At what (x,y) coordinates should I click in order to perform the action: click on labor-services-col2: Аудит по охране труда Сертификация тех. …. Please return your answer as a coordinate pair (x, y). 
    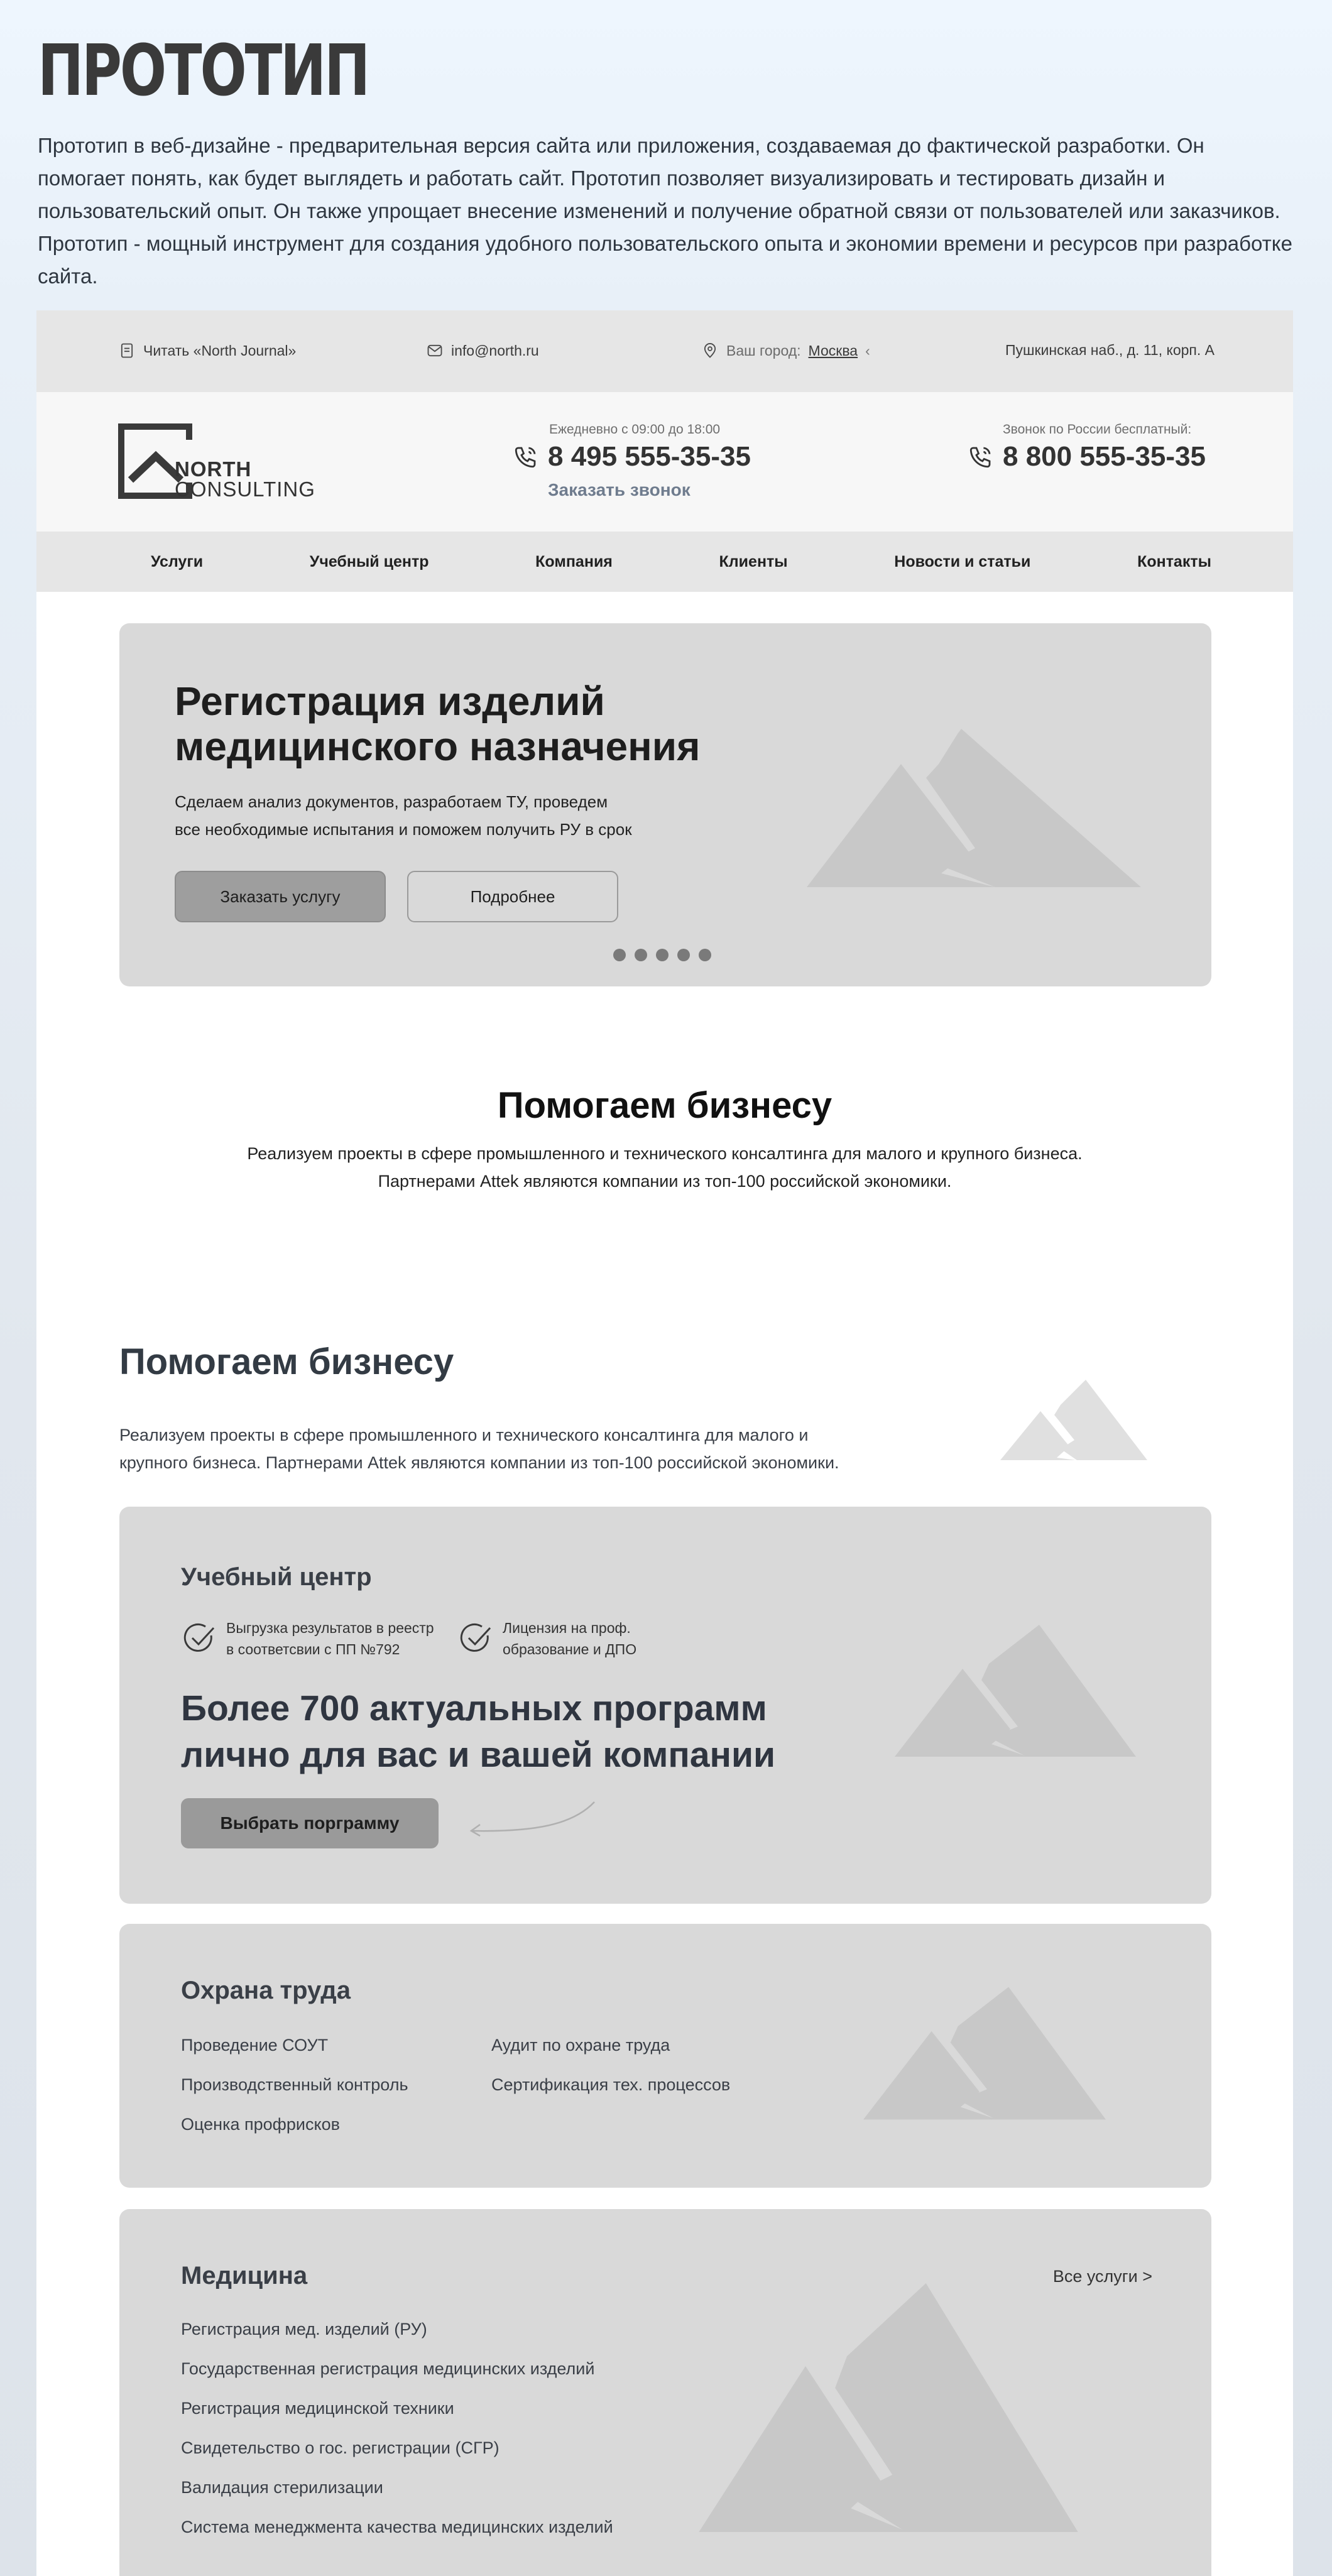
    Looking at the image, I should click on (610, 2075).